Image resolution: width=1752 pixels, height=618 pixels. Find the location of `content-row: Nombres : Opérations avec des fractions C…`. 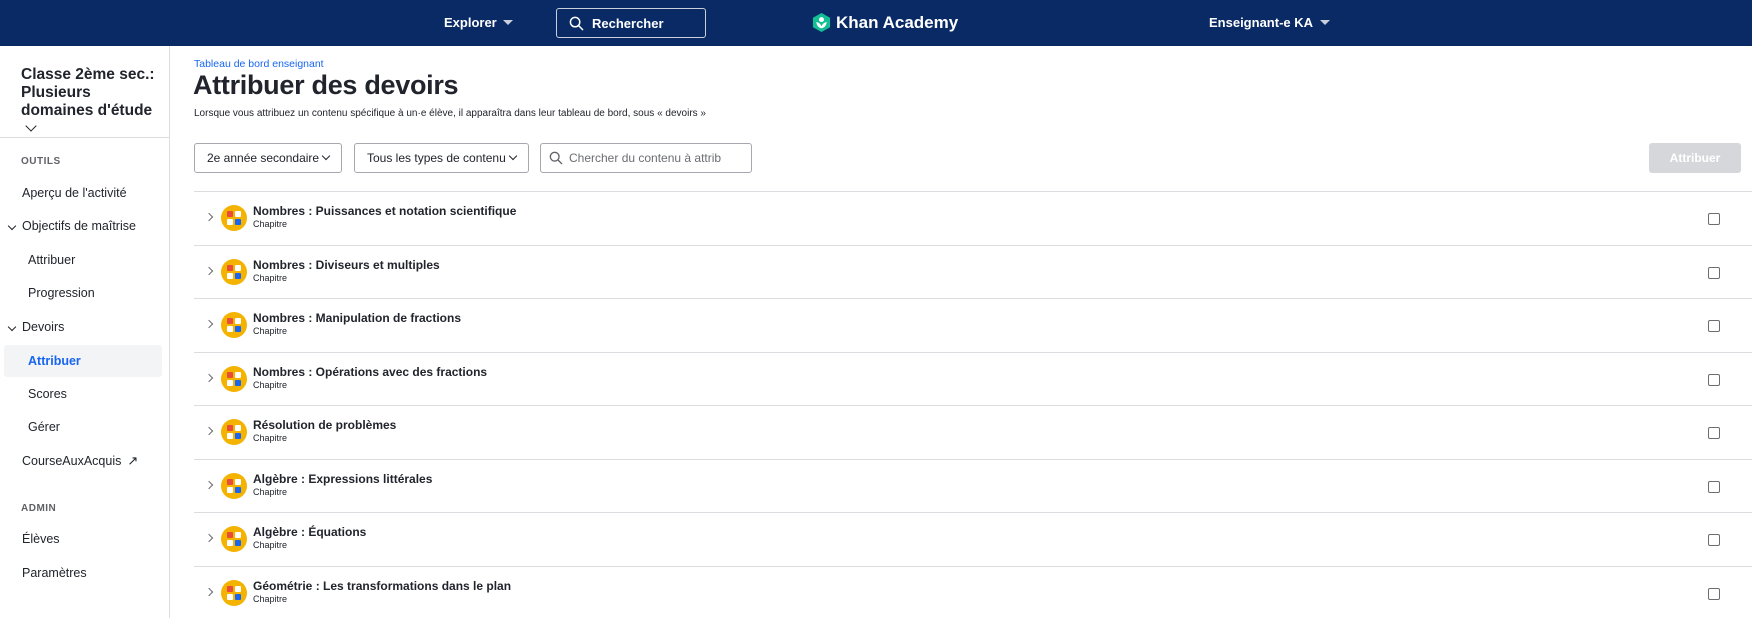

content-row: Nombres : Opérations avec des fractions C… is located at coordinates (973, 378).